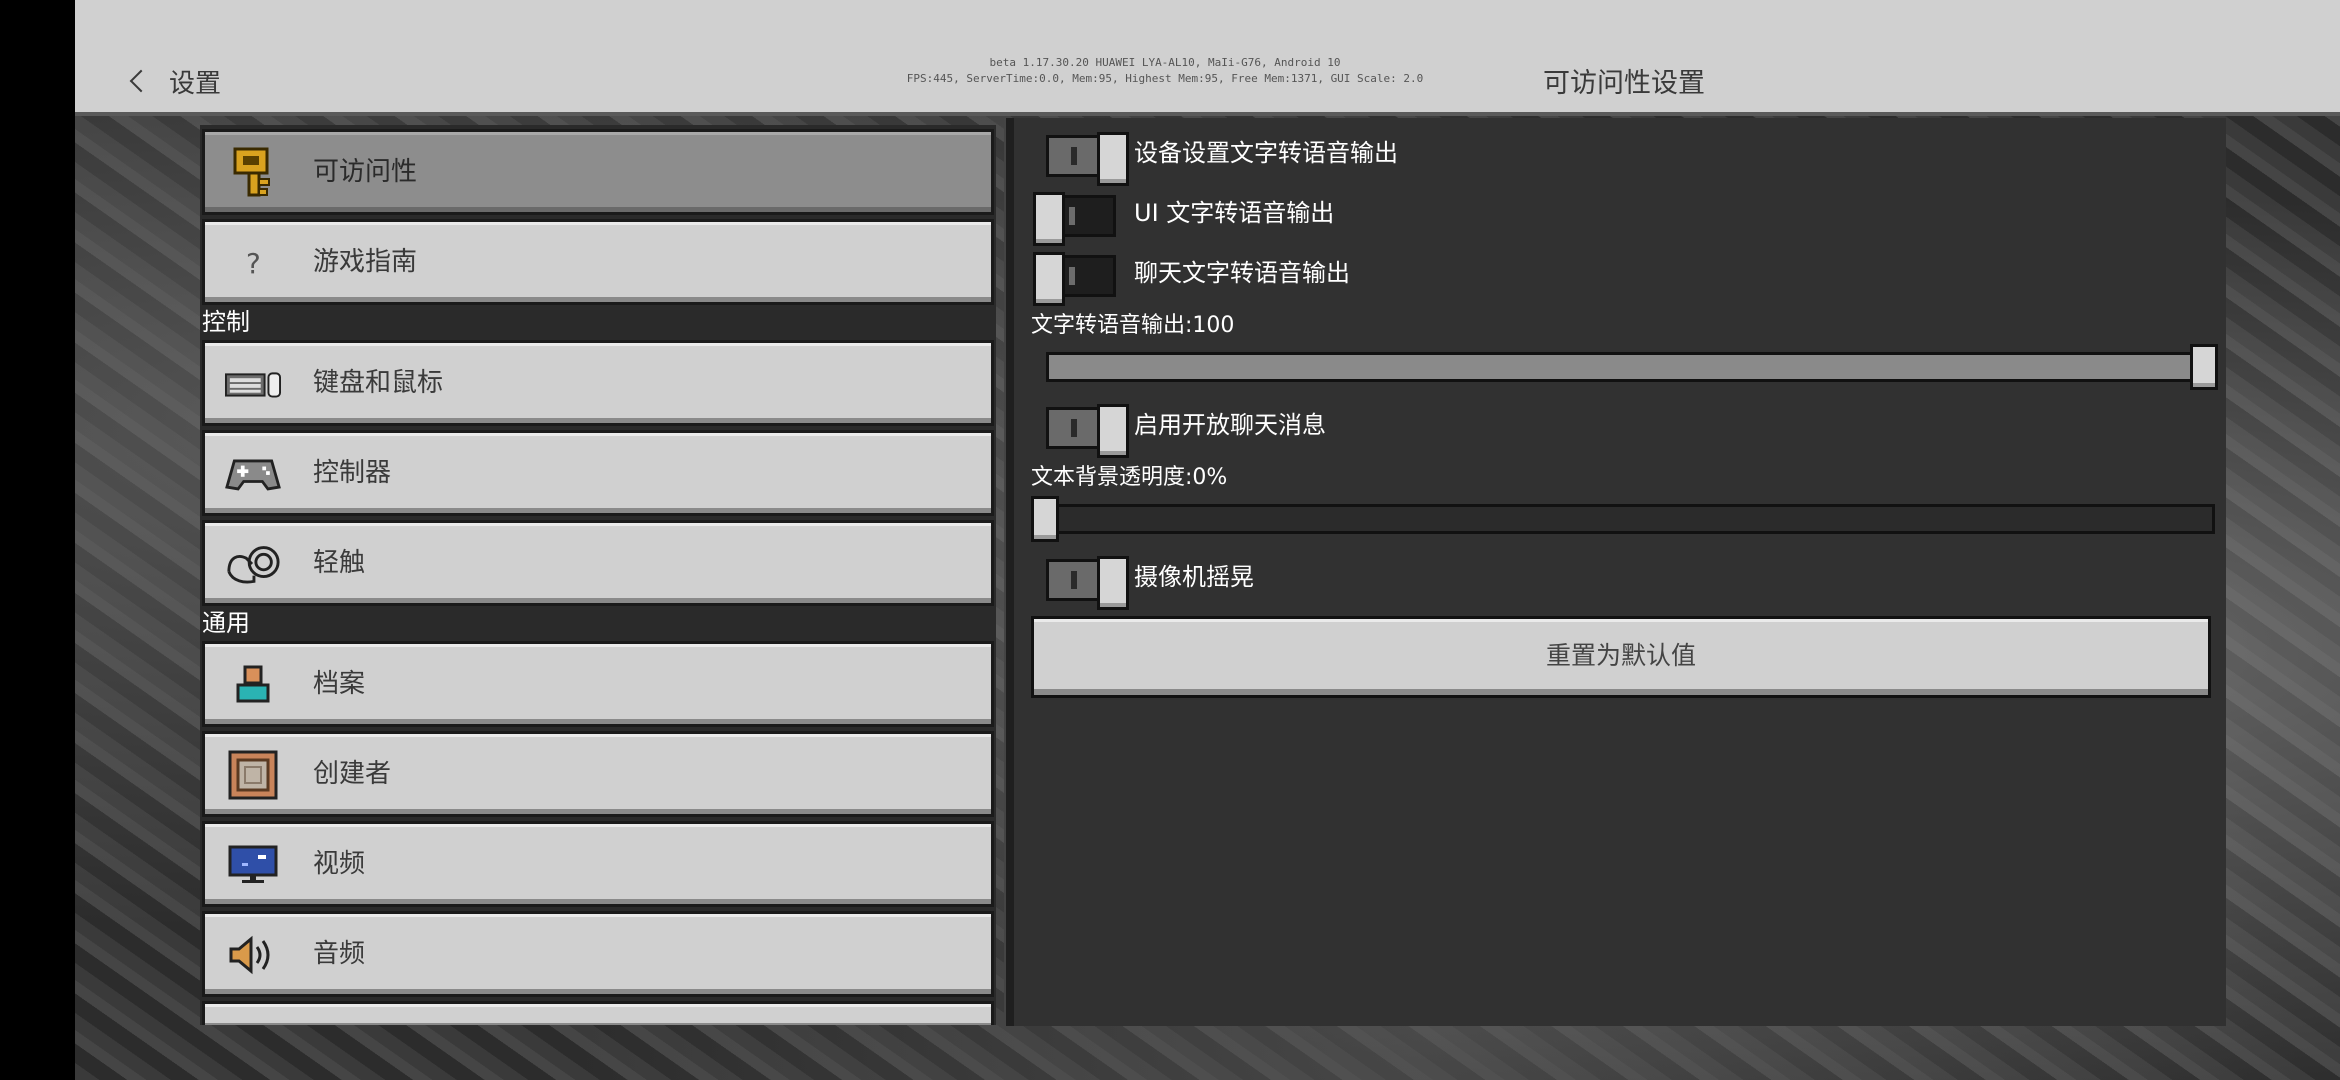 This screenshot has width=2340, height=1080. I want to click on sidebar-item-label: 控制器, so click(352, 473).